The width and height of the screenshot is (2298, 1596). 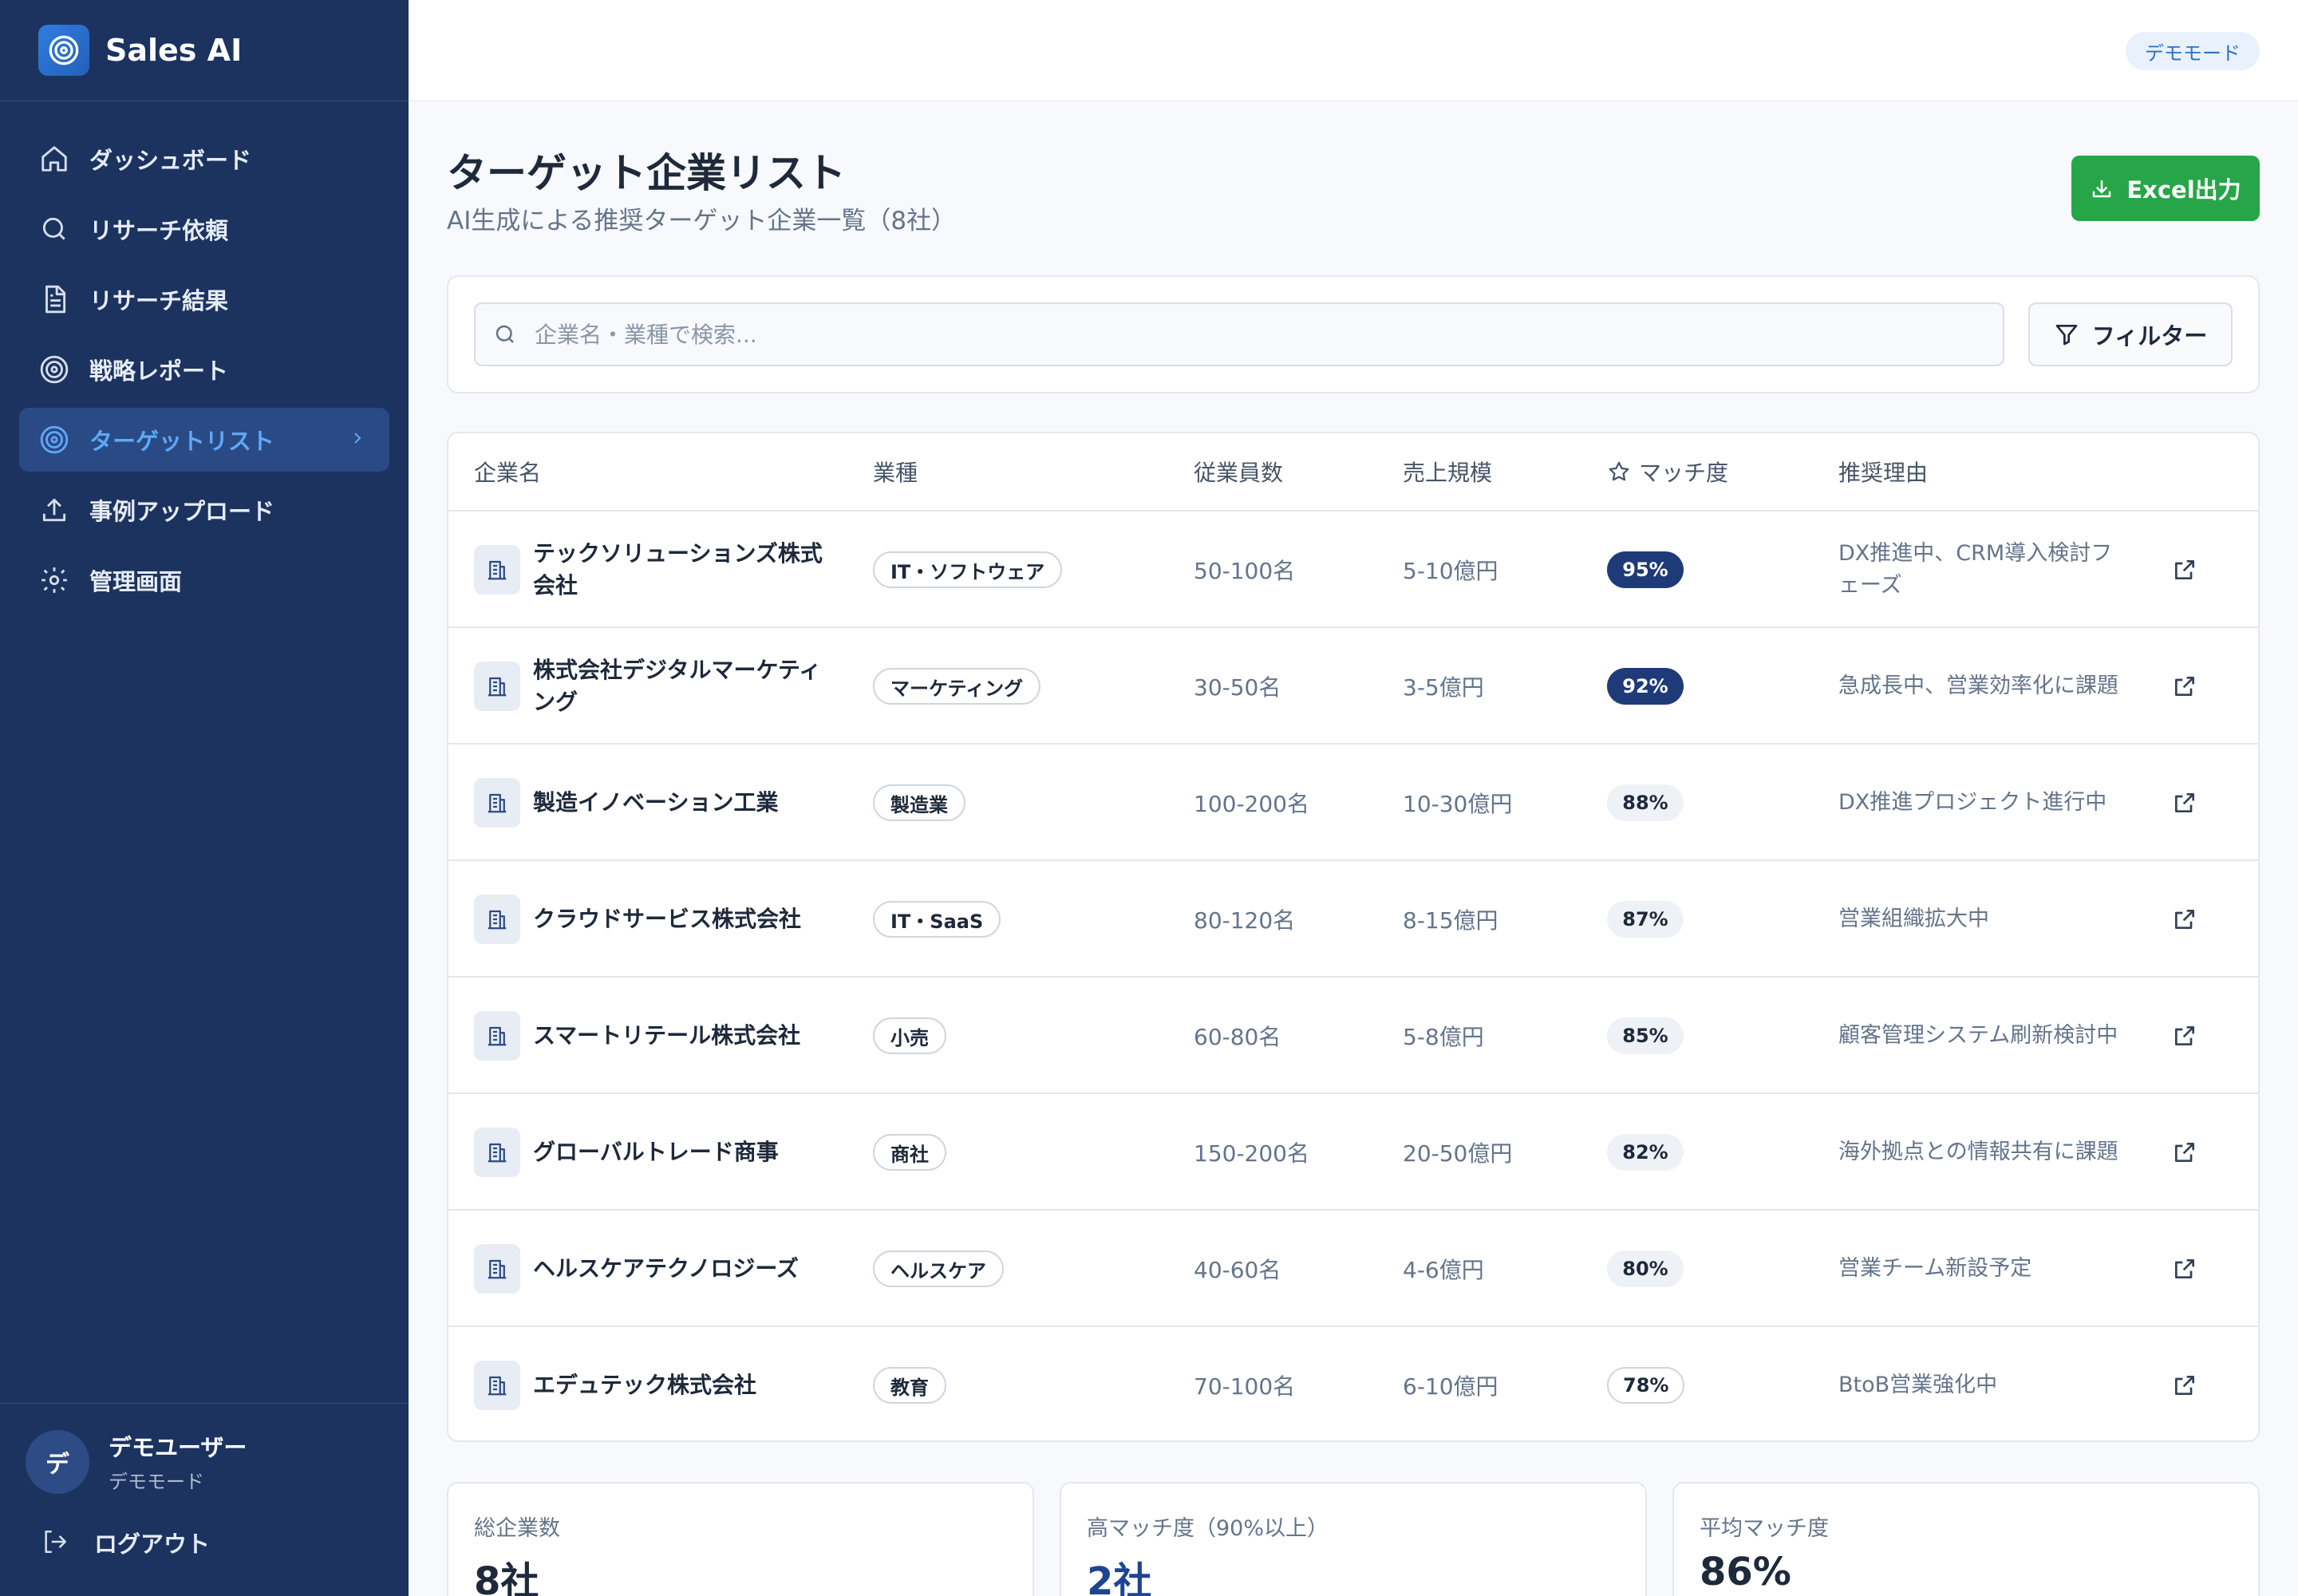 What do you see at coordinates (2067, 335) in the screenshot?
I see `filter-icon` at bounding box center [2067, 335].